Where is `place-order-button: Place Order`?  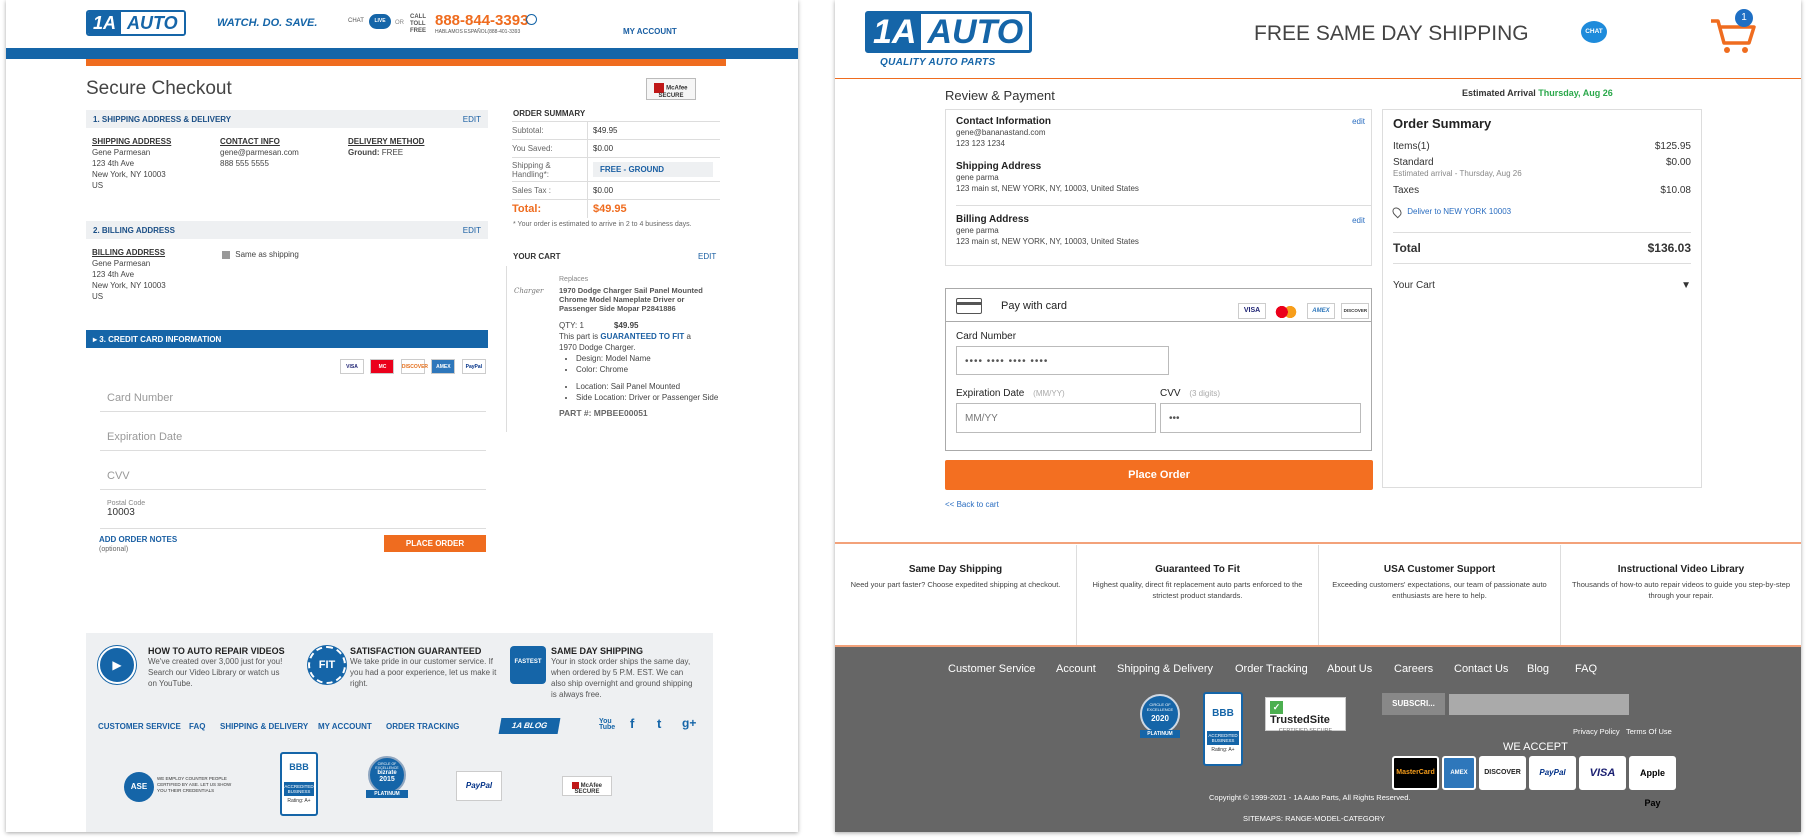 place-order-button: Place Order is located at coordinates (1159, 475).